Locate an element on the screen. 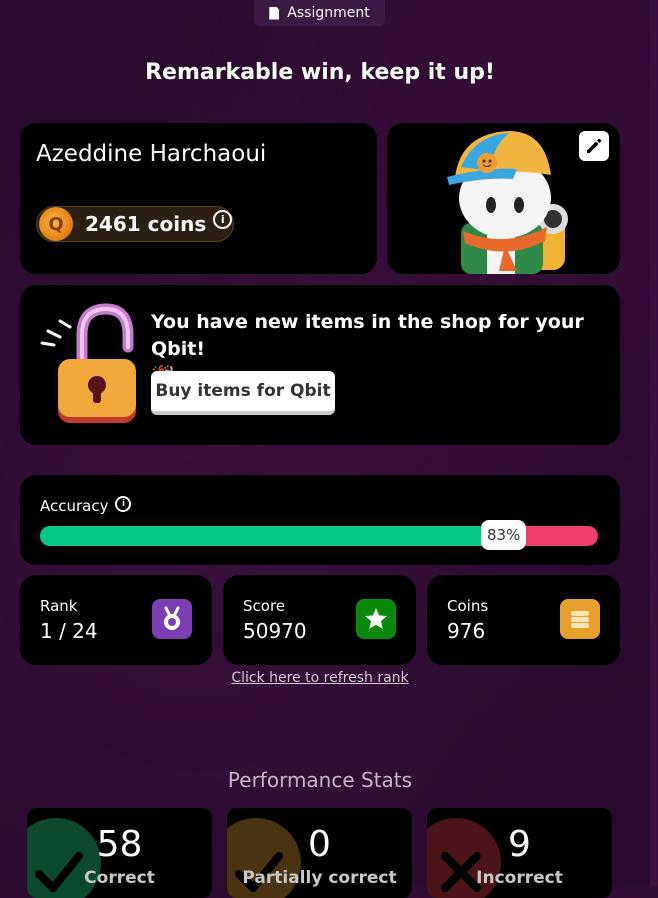 Image resolution: width=658 pixels, height=898 pixels. result-headline: Remarkable win, keep it up! is located at coordinates (320, 72).